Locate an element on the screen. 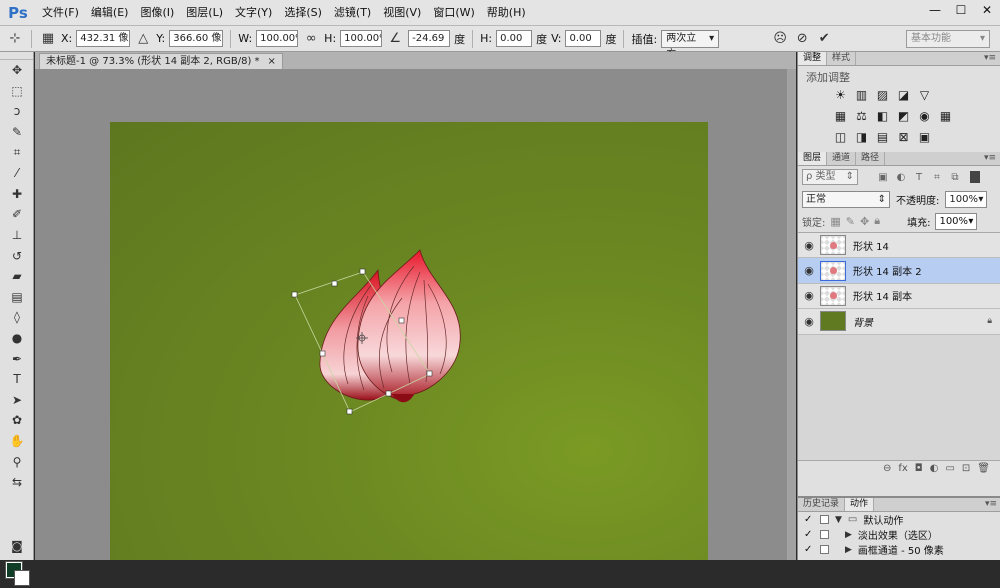 This screenshot has width=1000, height=588. layer-row: ◉ 背景 🔒︎ is located at coordinates (899, 322).